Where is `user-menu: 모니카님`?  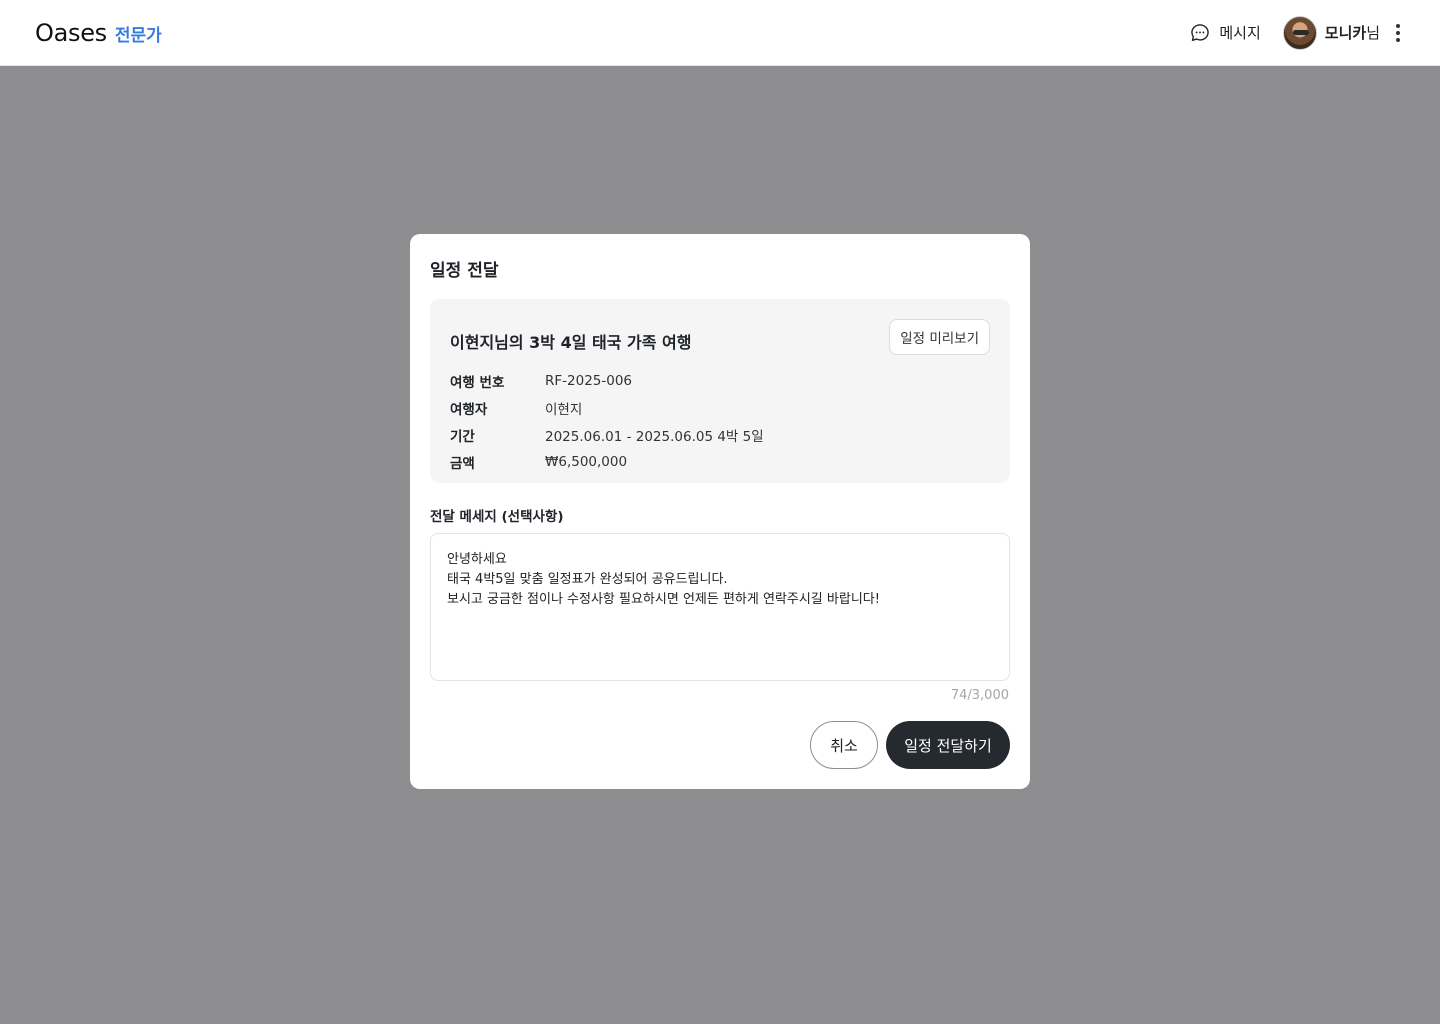 user-menu: 모니카님 is located at coordinates (1331, 32).